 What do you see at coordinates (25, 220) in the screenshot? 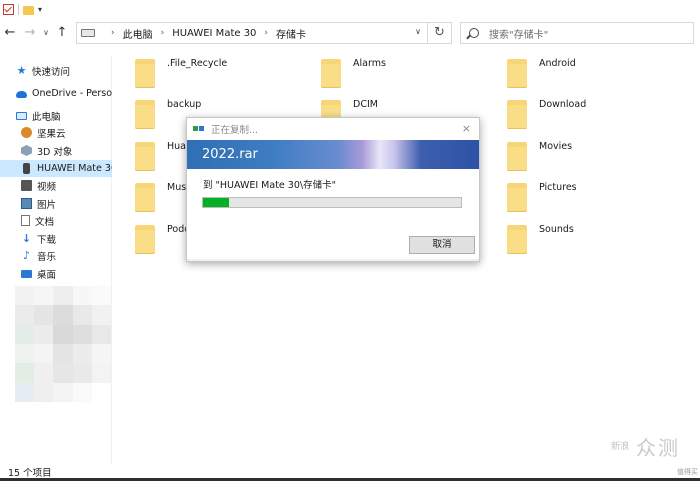
I see `document-icon` at bounding box center [25, 220].